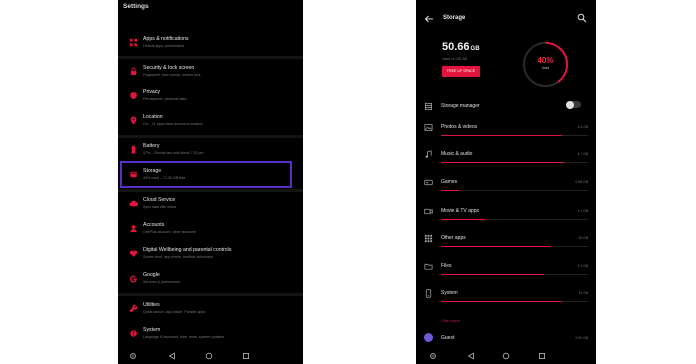  I want to click on cloud-icon, so click(133, 203).